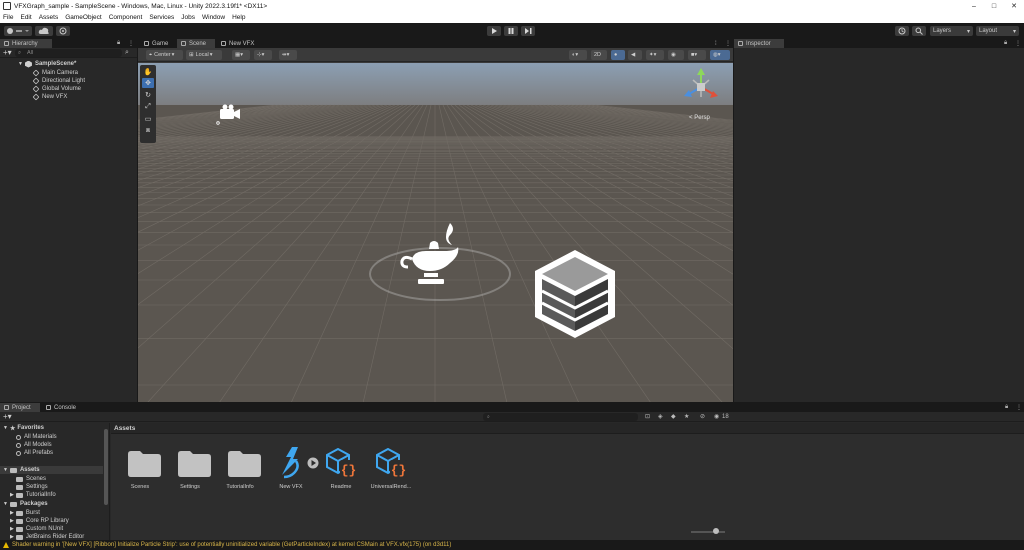 This screenshot has width=1024, height=550. Describe the element at coordinates (708, 532) in the screenshot. I see `icon-size-slider-track` at that location.